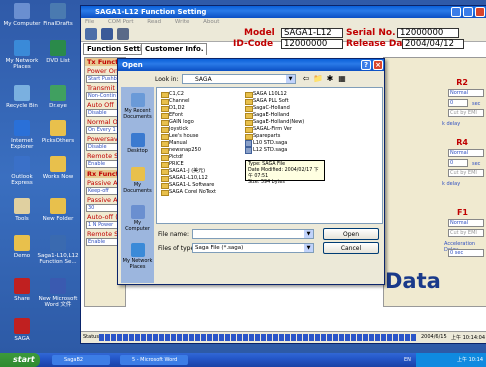  Describe the element at coordinates (58, 93) in the screenshot. I see `dreye-icon` at that location.